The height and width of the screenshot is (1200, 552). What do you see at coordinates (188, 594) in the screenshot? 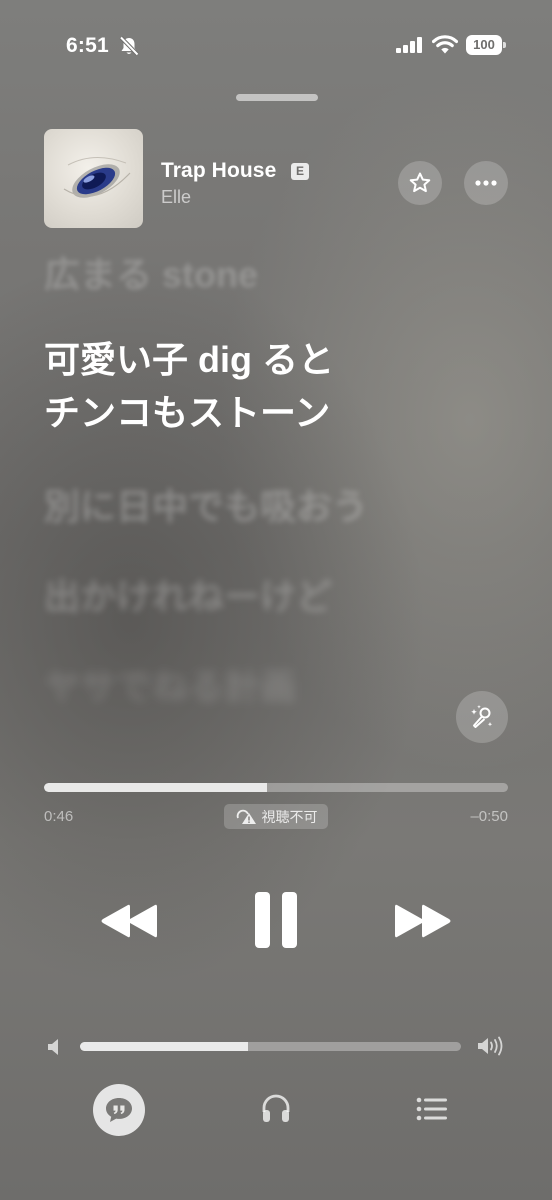
I see `lyric-line-next: 出かけれねーけど` at bounding box center [188, 594].